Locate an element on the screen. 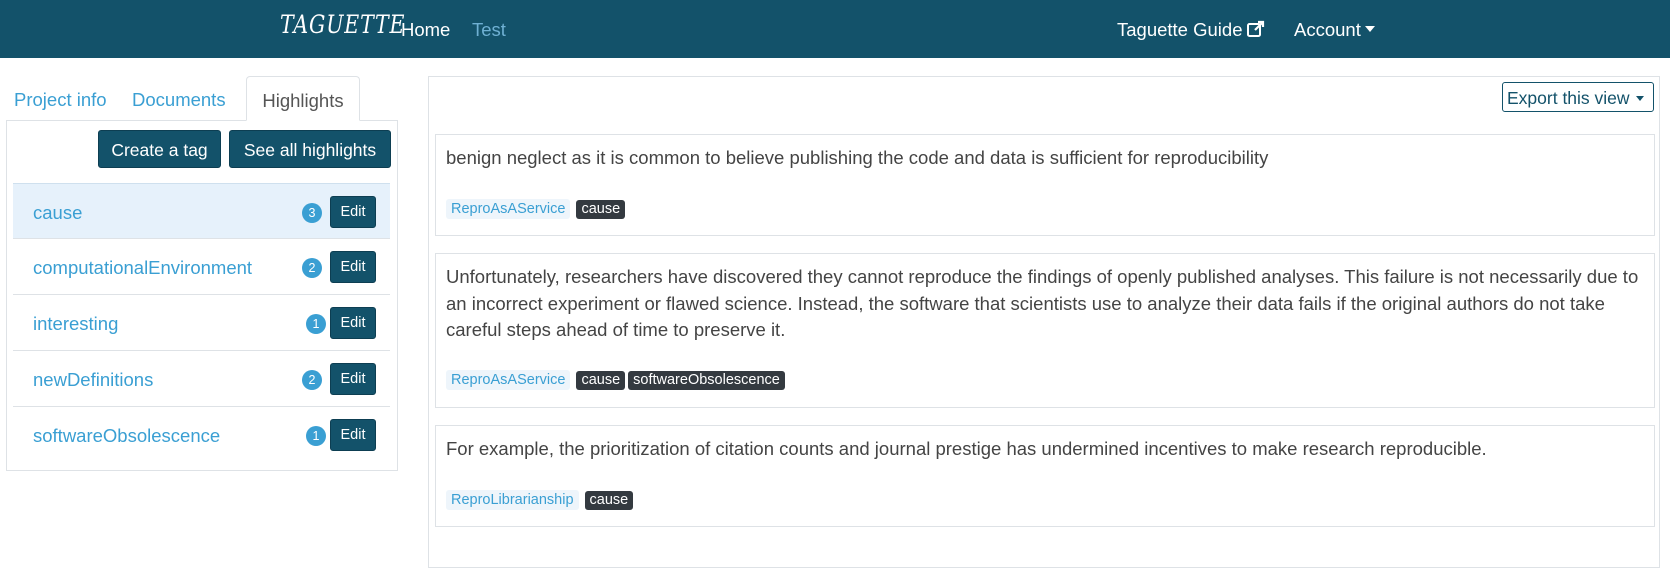 This screenshot has height=575, width=1670. sidebar-tabs: Project info Documents Highlights is located at coordinates (202, 98).